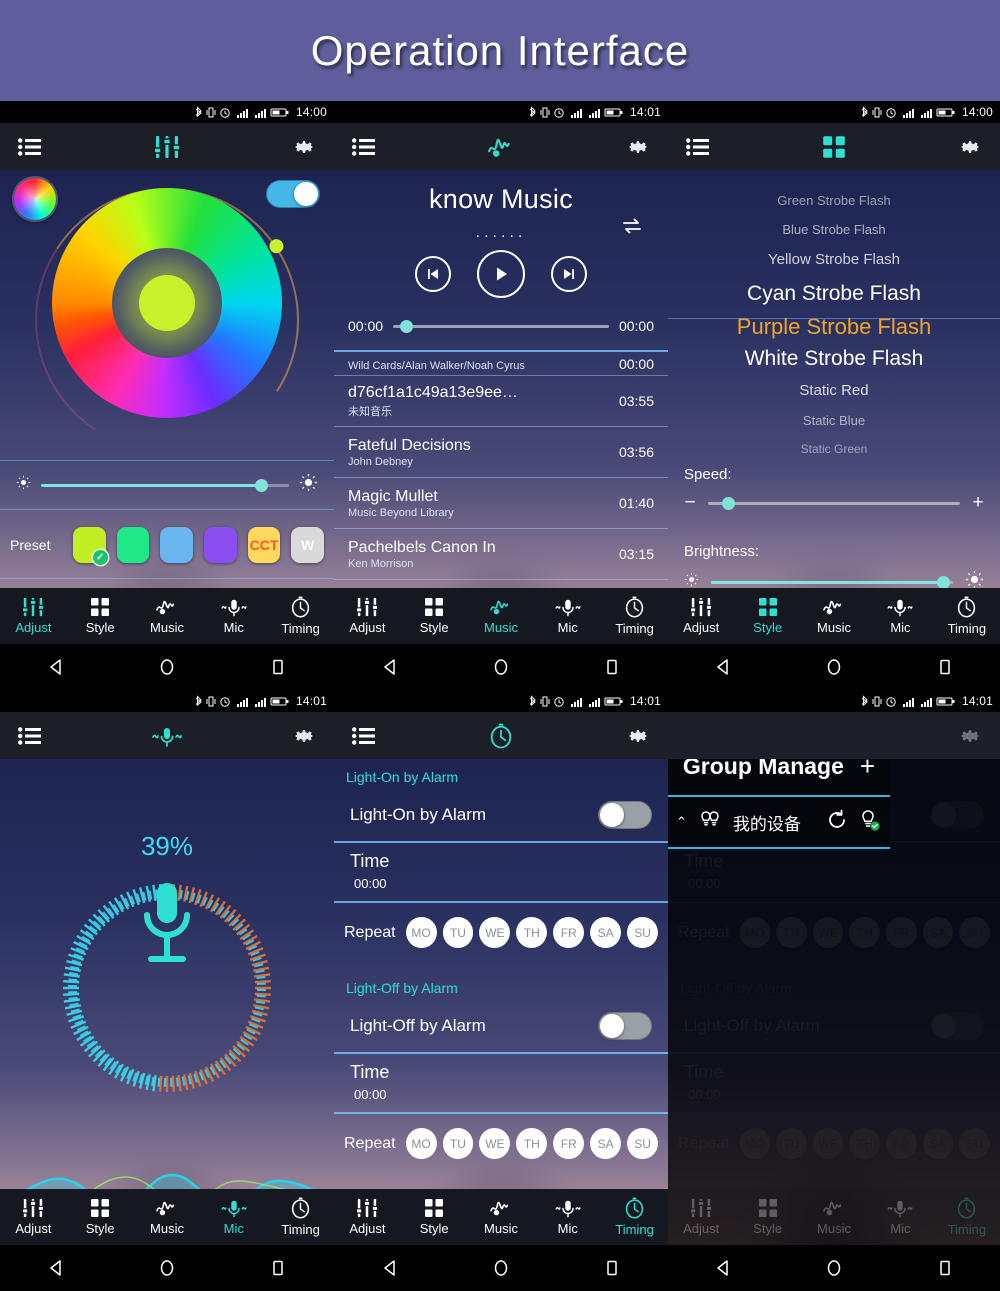 The height and width of the screenshot is (1291, 1000). What do you see at coordinates (779, 823) in the screenshot?
I see `group-list-item: ⌃ 我的设备` at bounding box center [779, 823].